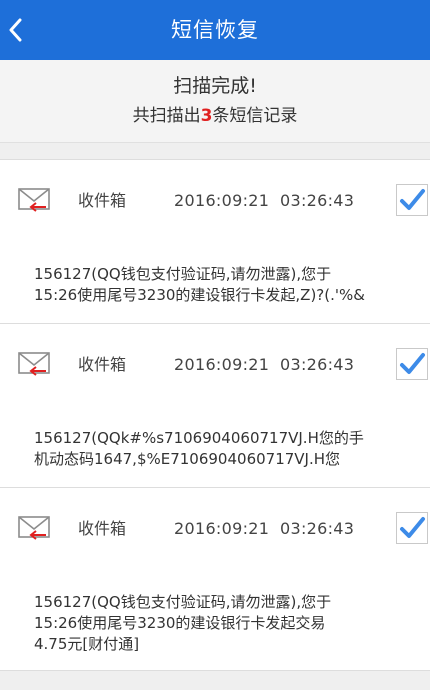 The image size is (430, 690). I want to click on page-title: 短信恢复, so click(215, 30).